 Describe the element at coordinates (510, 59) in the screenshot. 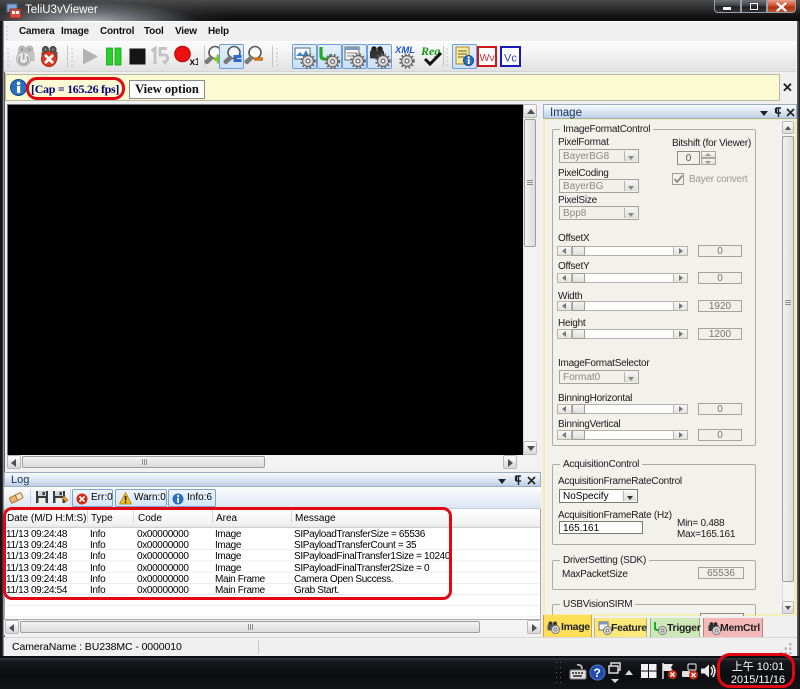

I see `svg-text: Vc` at that location.